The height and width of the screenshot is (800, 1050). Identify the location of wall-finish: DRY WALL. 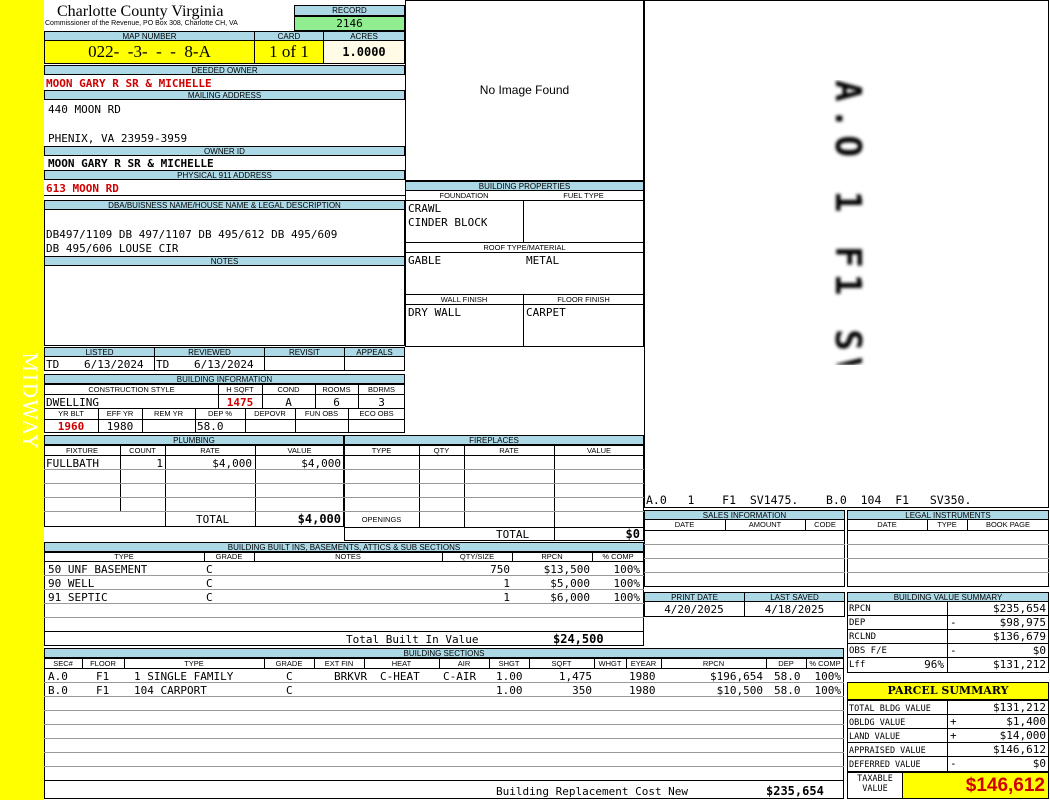
(434, 312).